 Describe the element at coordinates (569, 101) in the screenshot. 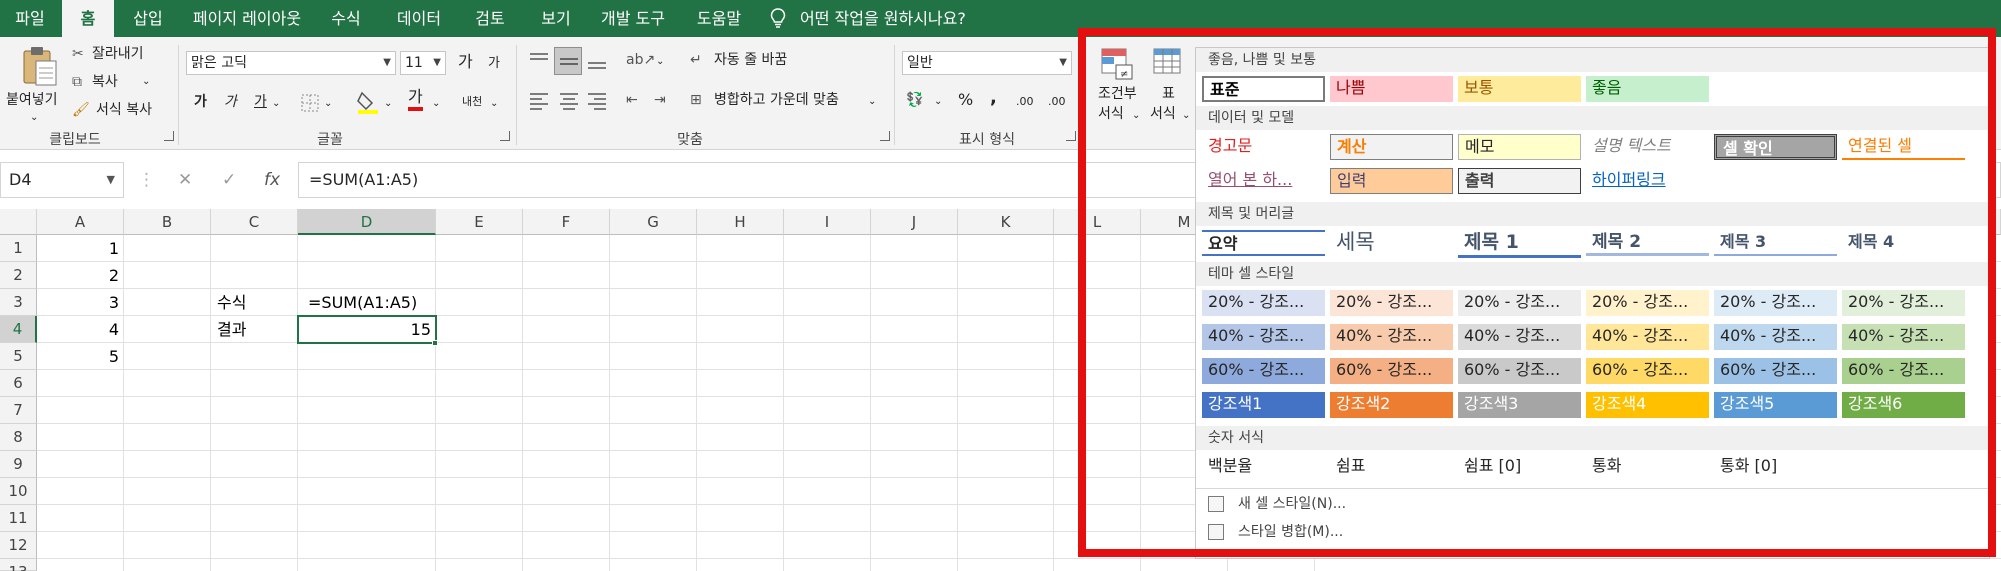

I see `align-center-icon` at that location.